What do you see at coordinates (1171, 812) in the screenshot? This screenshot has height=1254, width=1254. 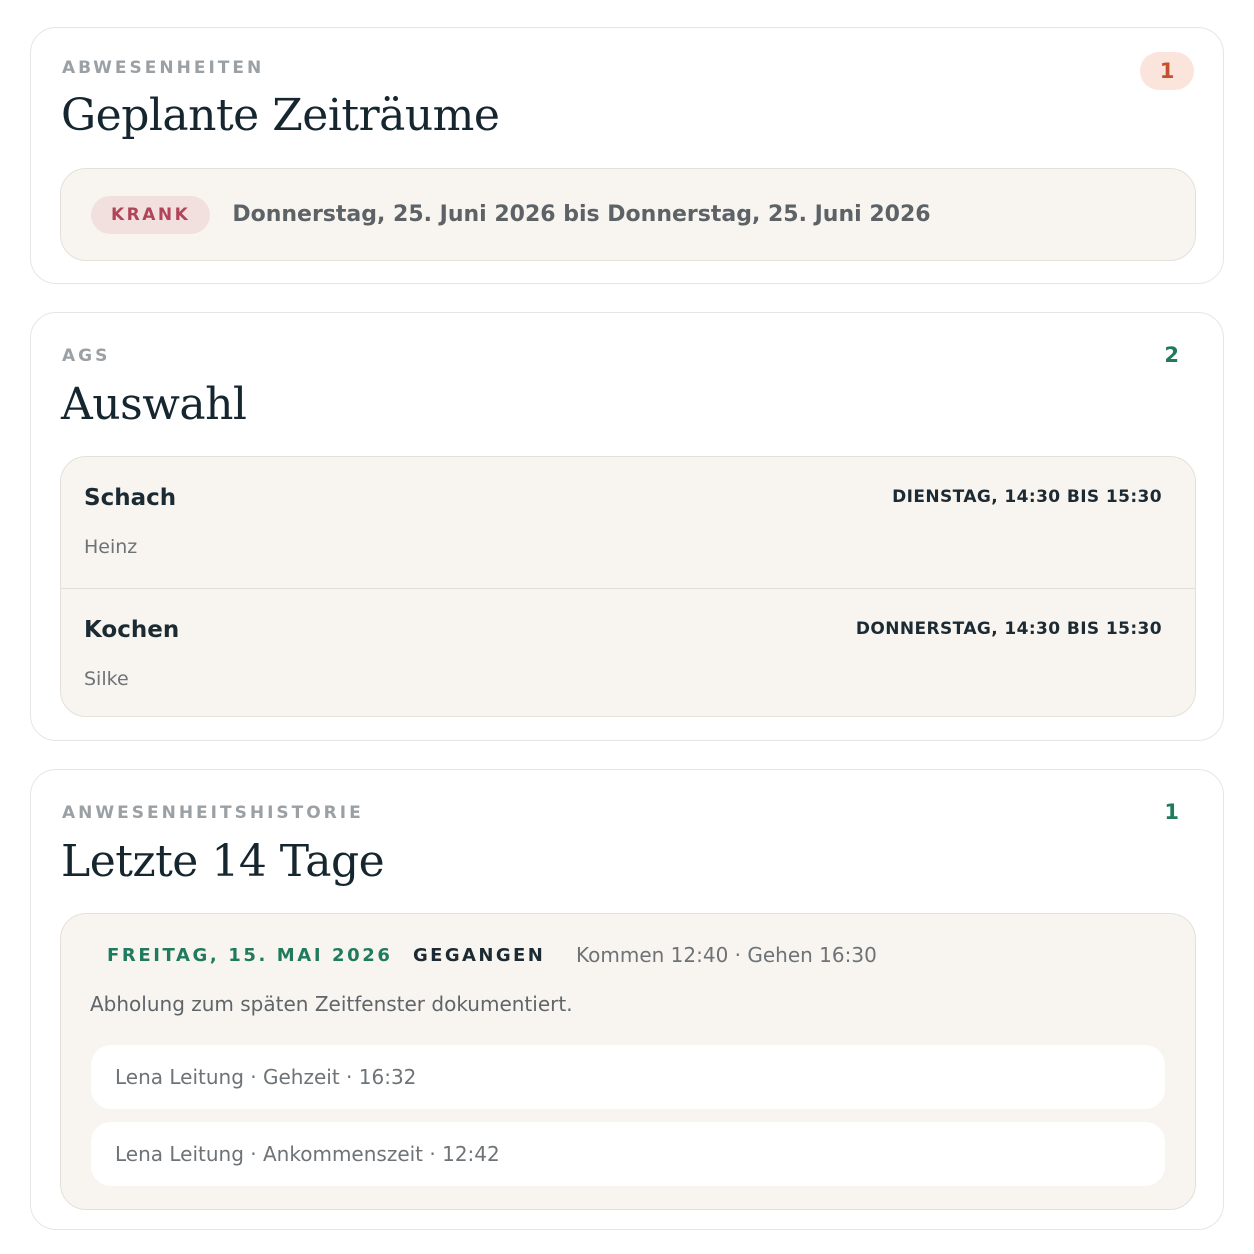 I see `history-count: 1` at bounding box center [1171, 812].